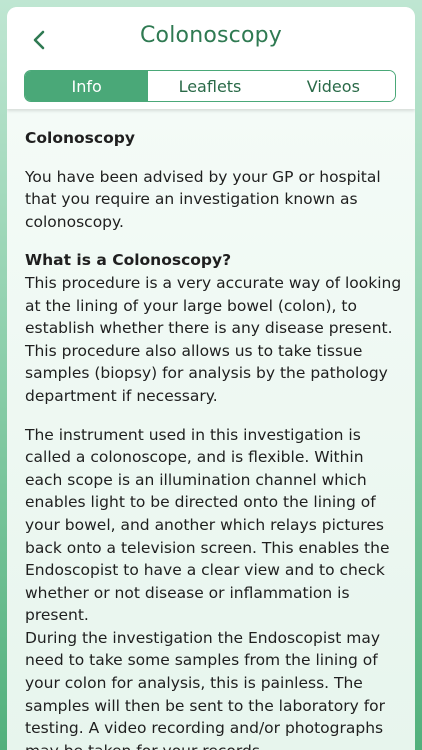  I want to click on page-title: Colonoscopy, so click(211, 35).